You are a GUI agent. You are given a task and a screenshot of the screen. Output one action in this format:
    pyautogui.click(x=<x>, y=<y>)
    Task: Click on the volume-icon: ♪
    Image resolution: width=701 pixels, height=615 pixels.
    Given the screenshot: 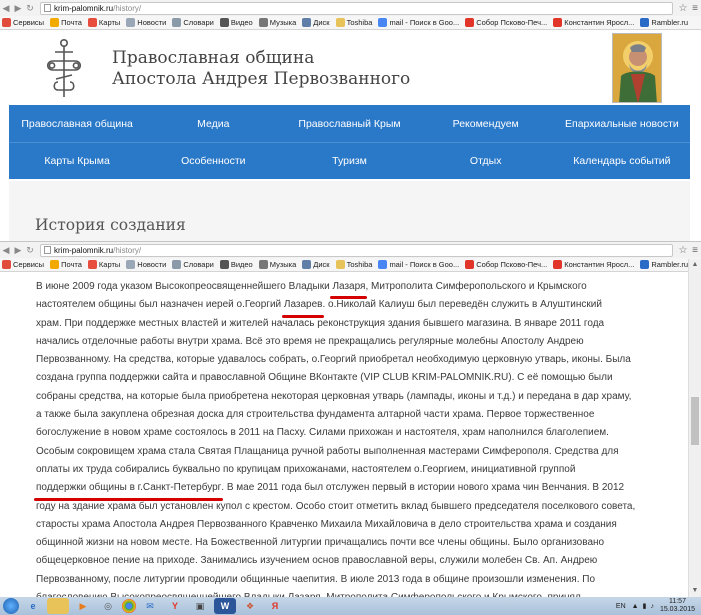 What is the action you would take?
    pyautogui.click(x=652, y=606)
    